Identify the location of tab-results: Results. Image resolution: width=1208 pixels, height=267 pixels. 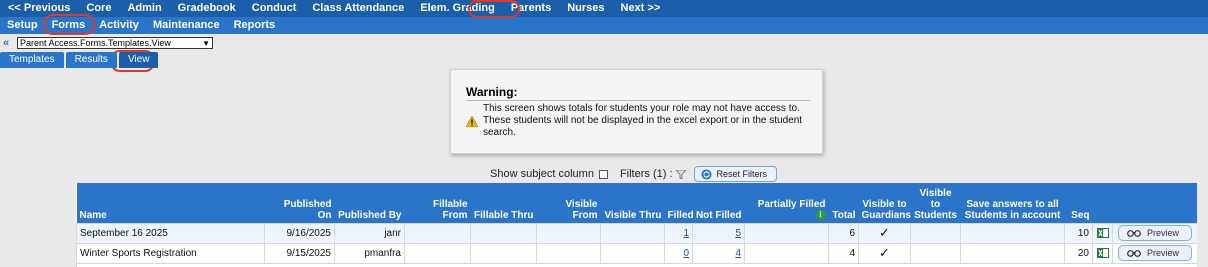
(91, 60).